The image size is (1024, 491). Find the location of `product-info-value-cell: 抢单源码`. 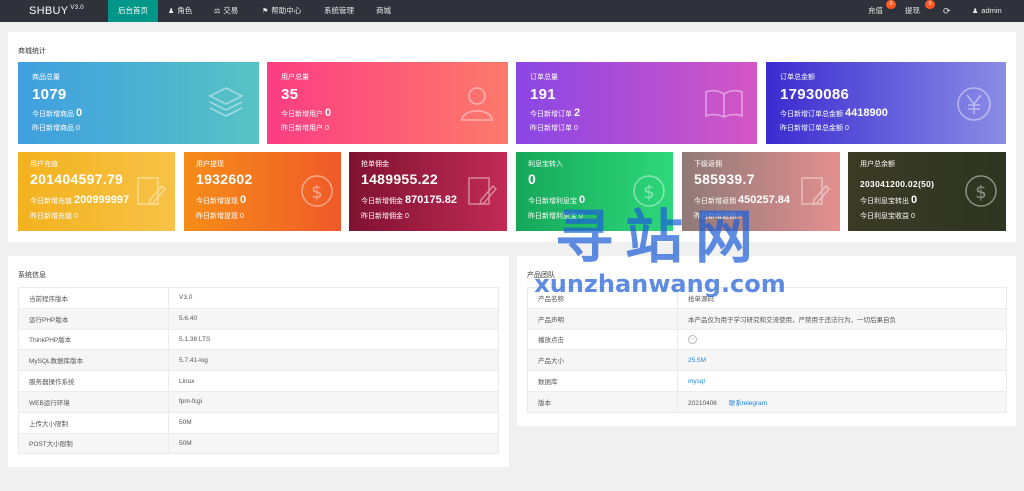

product-info-value-cell: 抢单源码 is located at coordinates (842, 298).